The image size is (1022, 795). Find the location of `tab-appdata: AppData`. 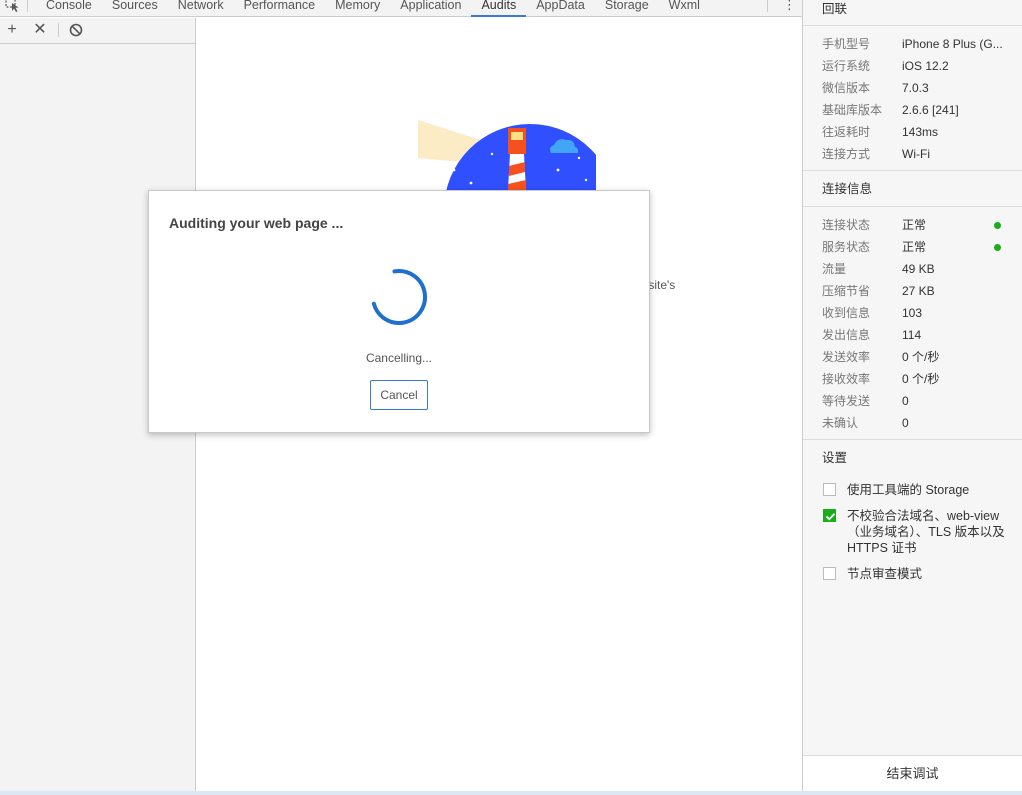

tab-appdata: AppData is located at coordinates (560, 8).